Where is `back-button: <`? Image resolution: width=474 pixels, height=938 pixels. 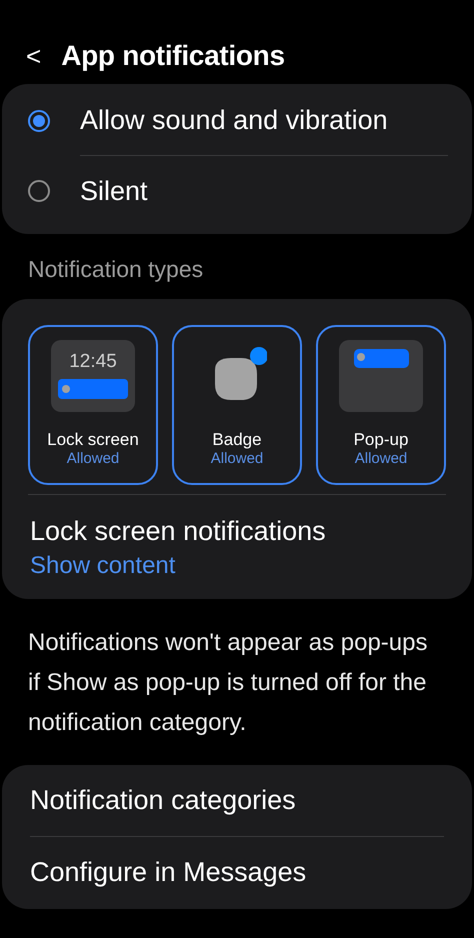
back-button: < is located at coordinates (34, 56).